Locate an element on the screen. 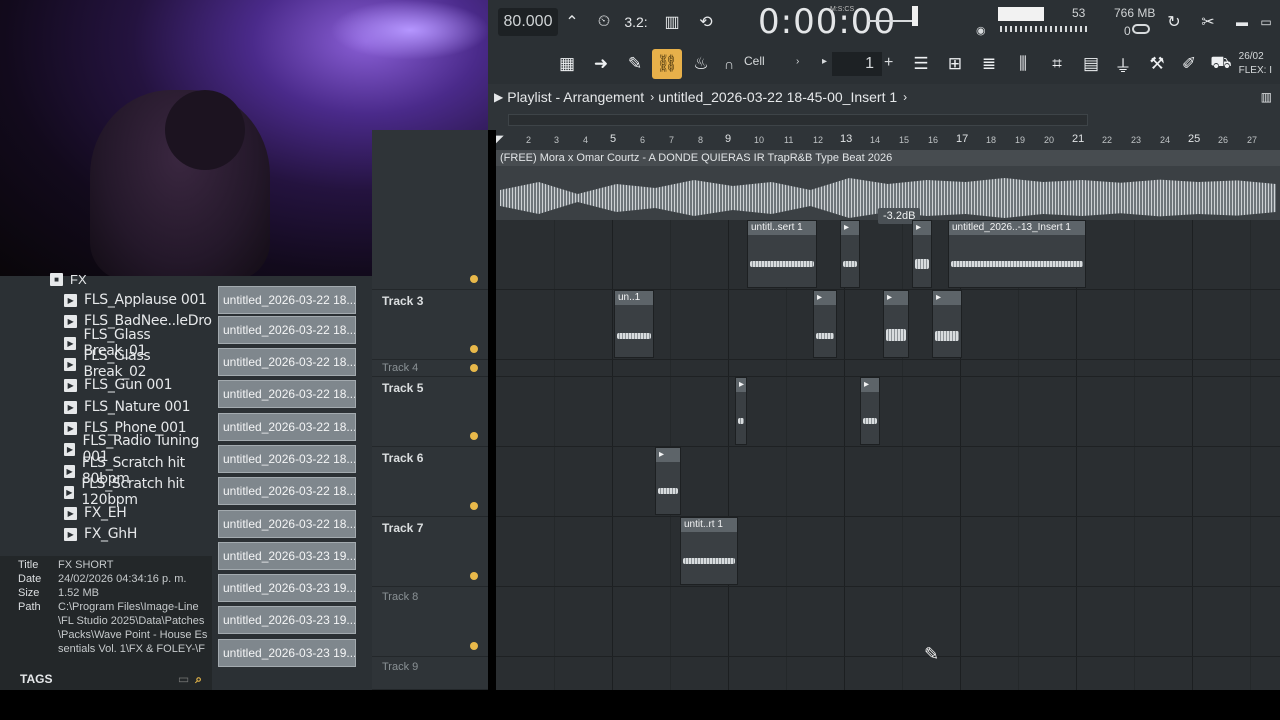  stamp-icon: ♨ is located at coordinates (701, 64).